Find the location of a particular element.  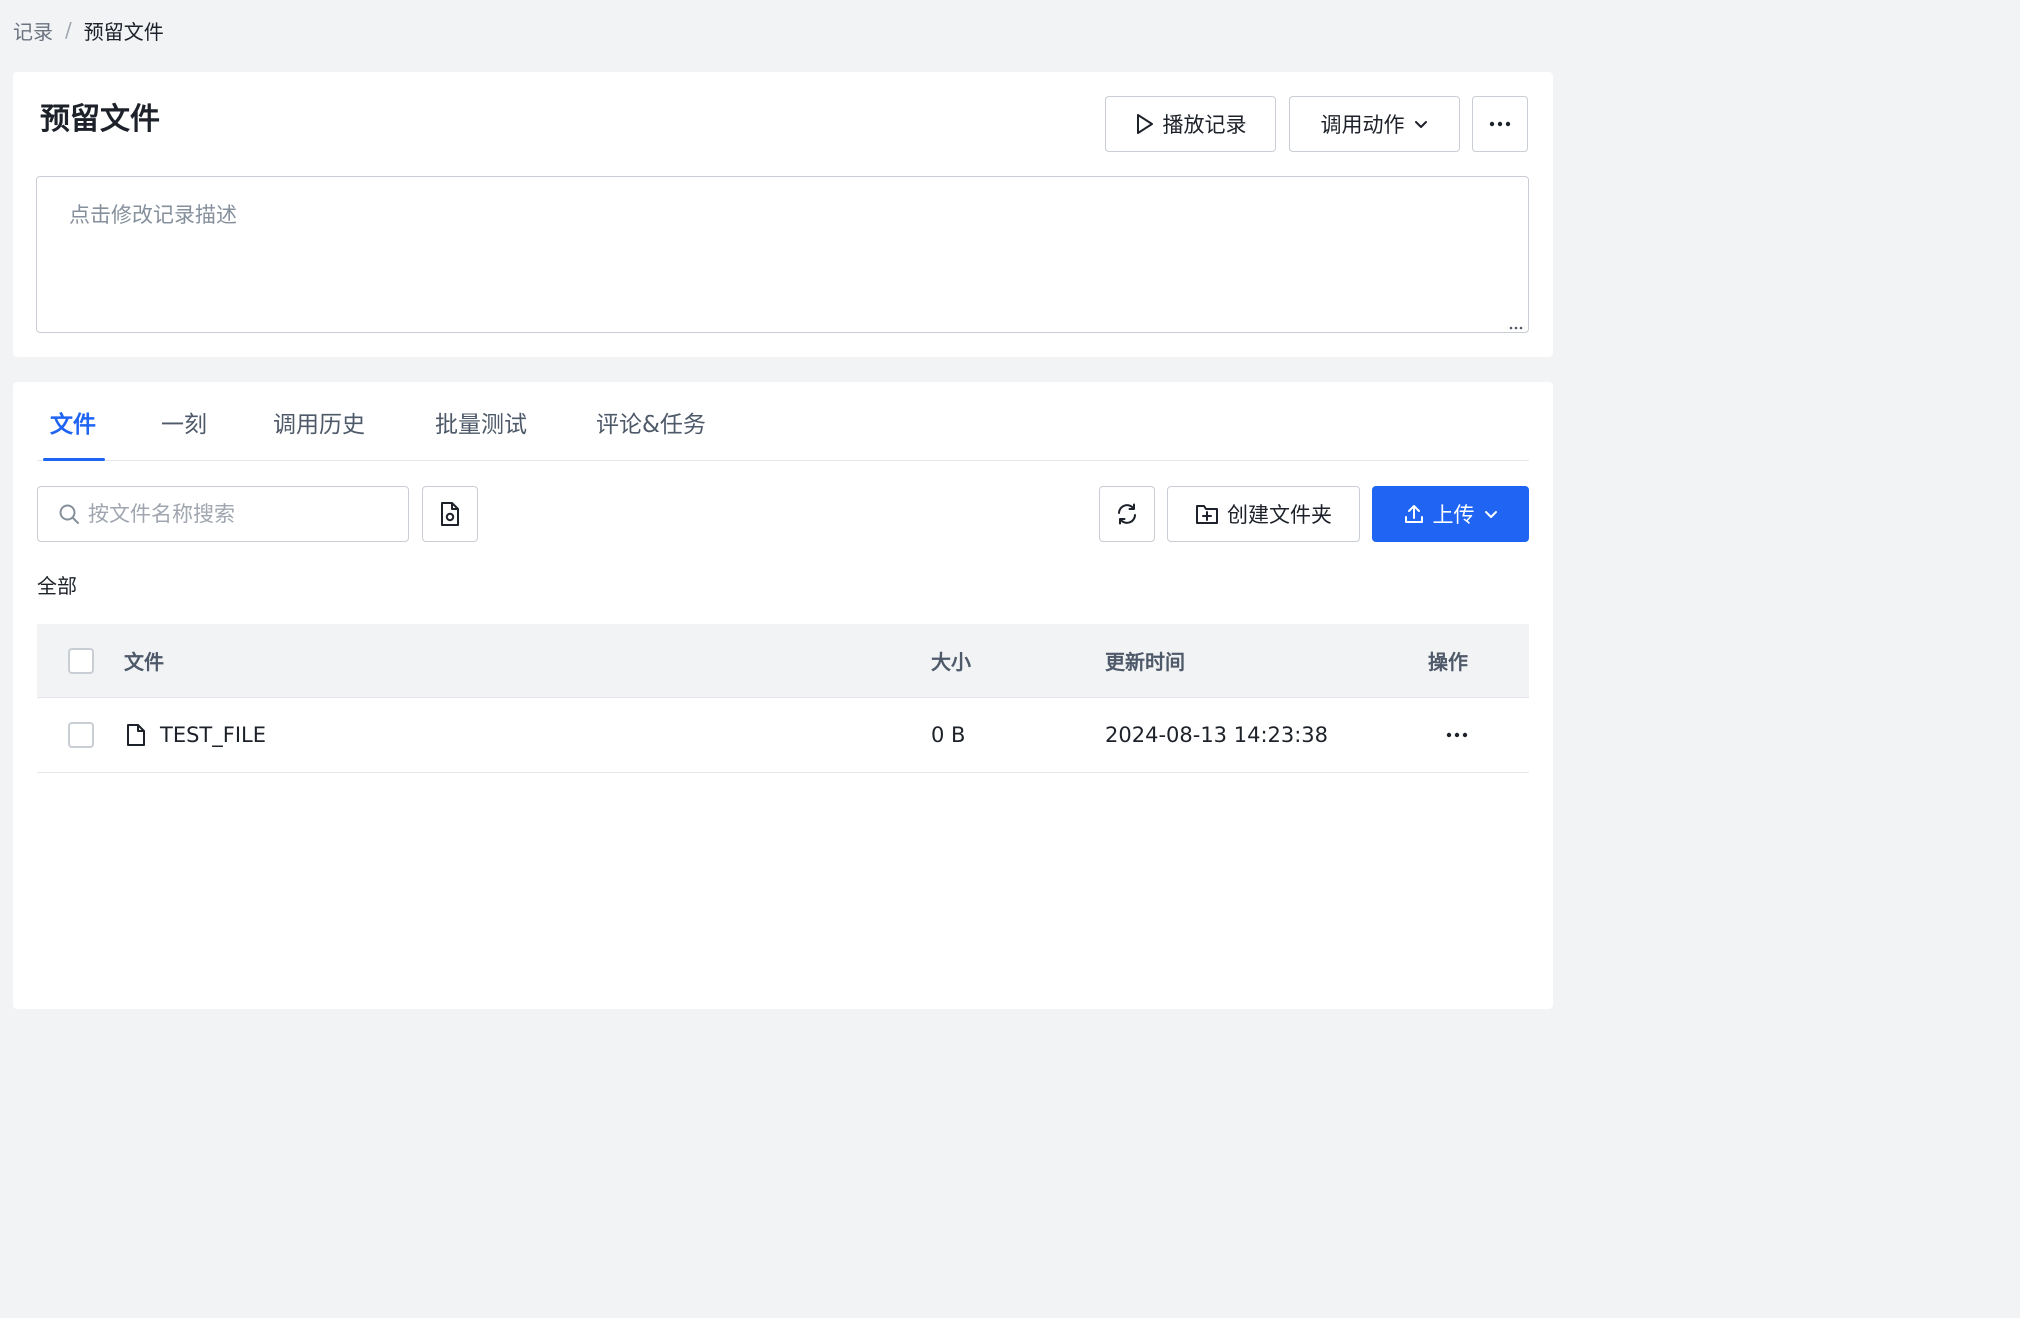

upload-dropdown-button: 上传 is located at coordinates (1450, 514).